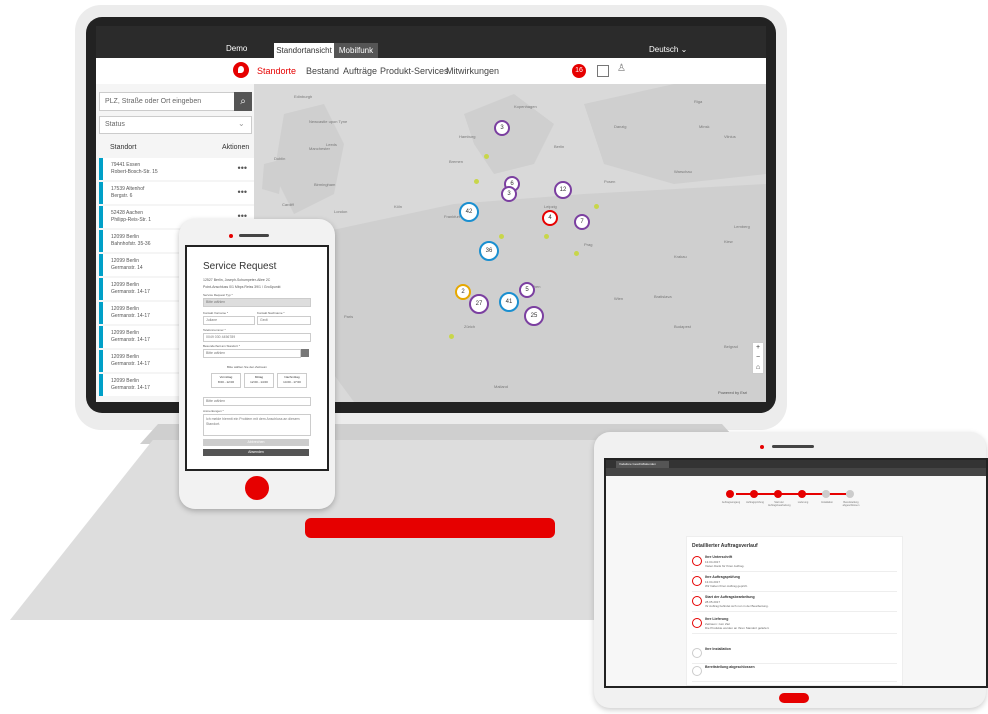 The width and height of the screenshot is (988, 714). I want to click on tab-mobilfunk: Mobilfunk, so click(356, 50).